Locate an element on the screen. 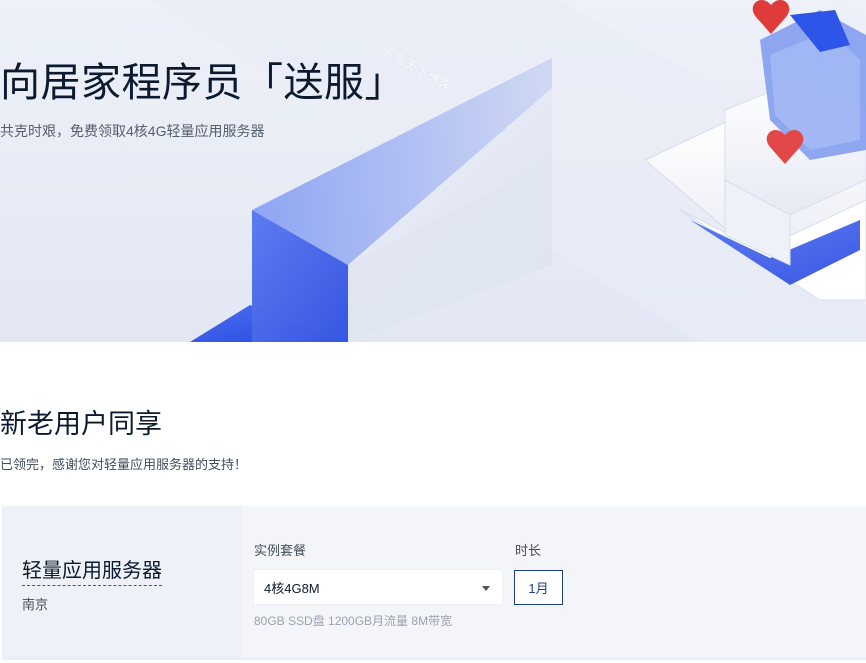  chevron-down-icon is located at coordinates (486, 588).